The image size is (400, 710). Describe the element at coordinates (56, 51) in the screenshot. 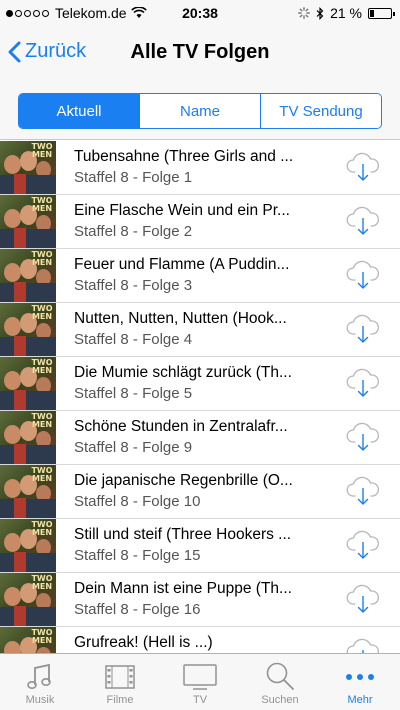

I see `back-label: Zurück` at that location.